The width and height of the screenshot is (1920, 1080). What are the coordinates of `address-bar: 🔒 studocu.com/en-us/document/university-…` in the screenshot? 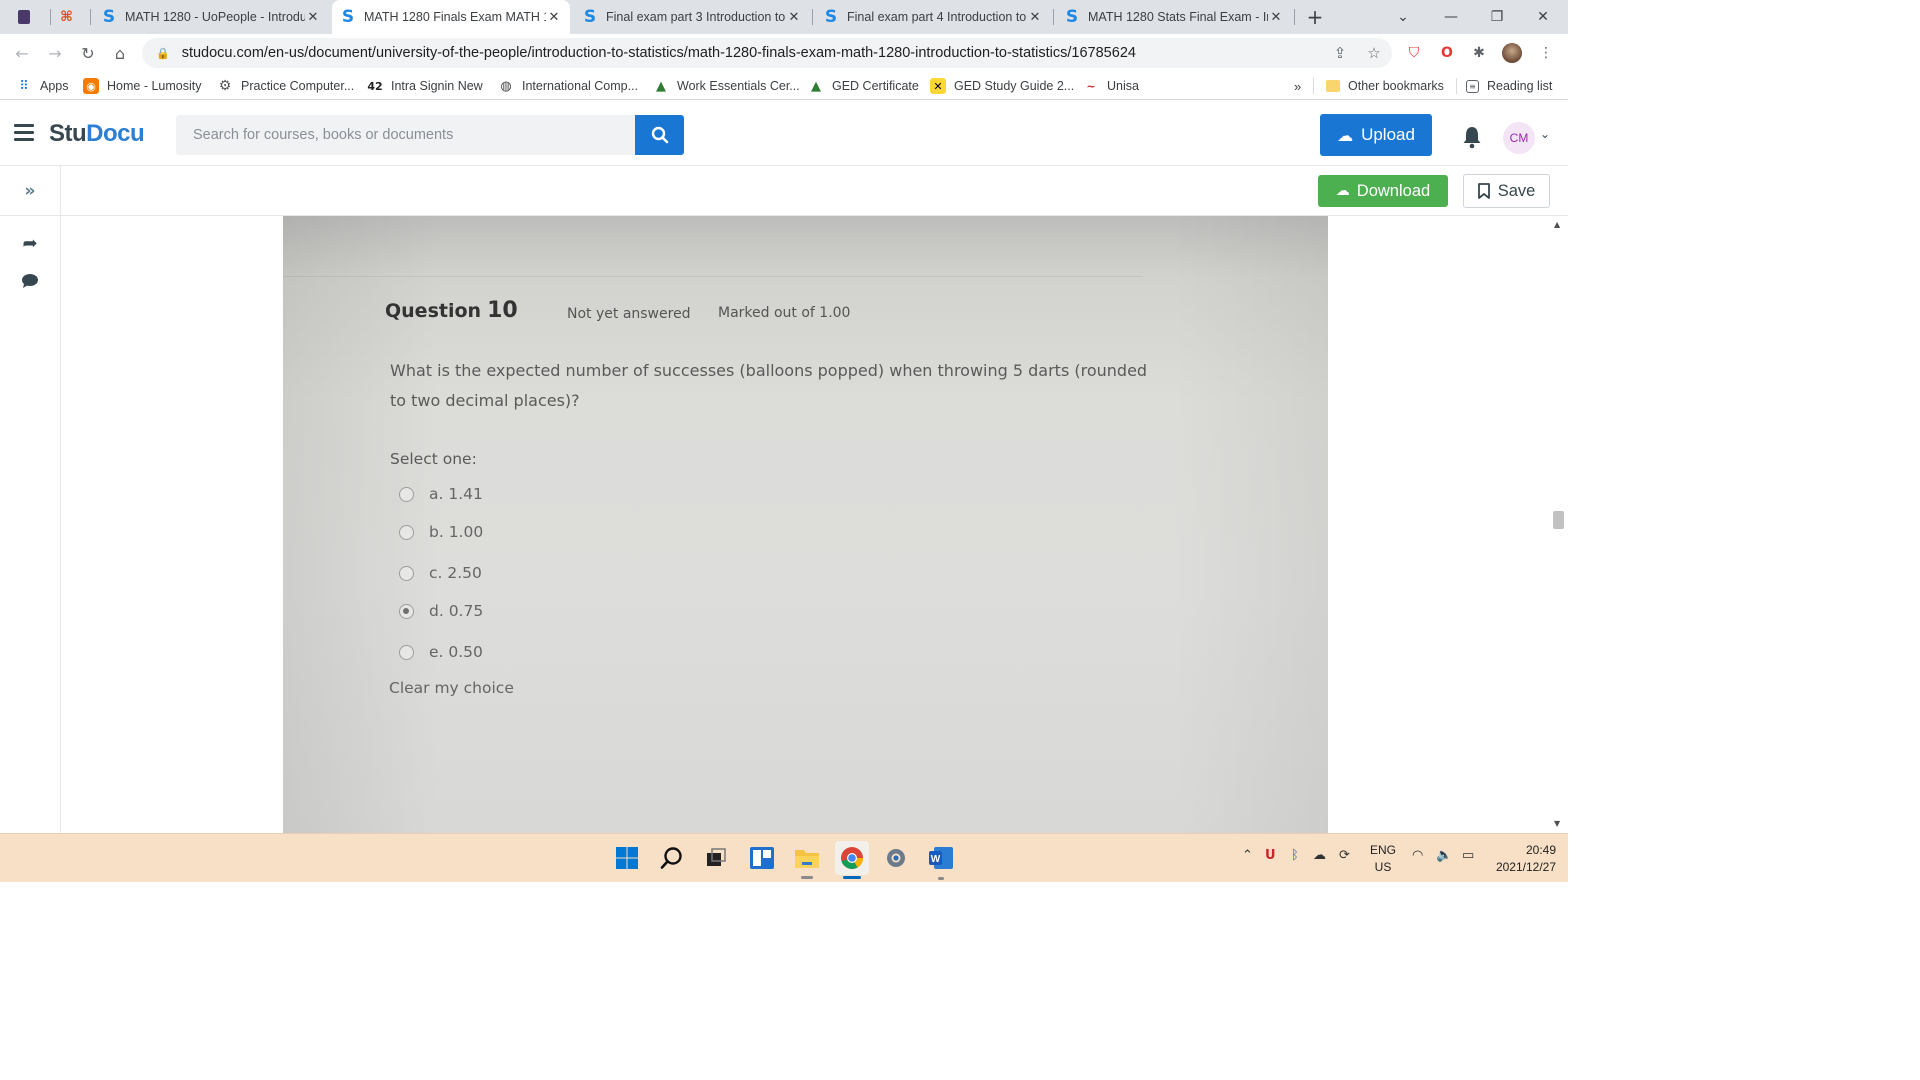 It's located at (767, 53).